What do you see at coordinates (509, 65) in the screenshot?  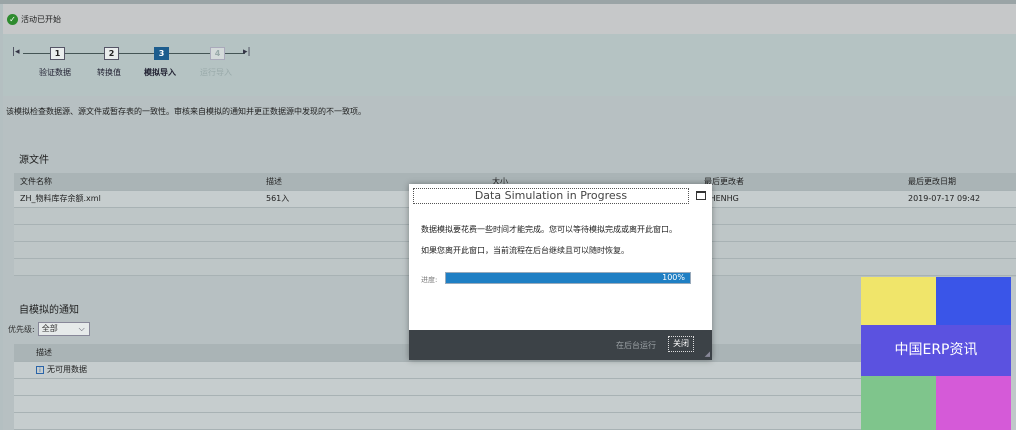 I see `wizard-steps: |◂ ▸| 1 验证数据 2 转换值 3 模拟导入 4 运行导入` at bounding box center [509, 65].